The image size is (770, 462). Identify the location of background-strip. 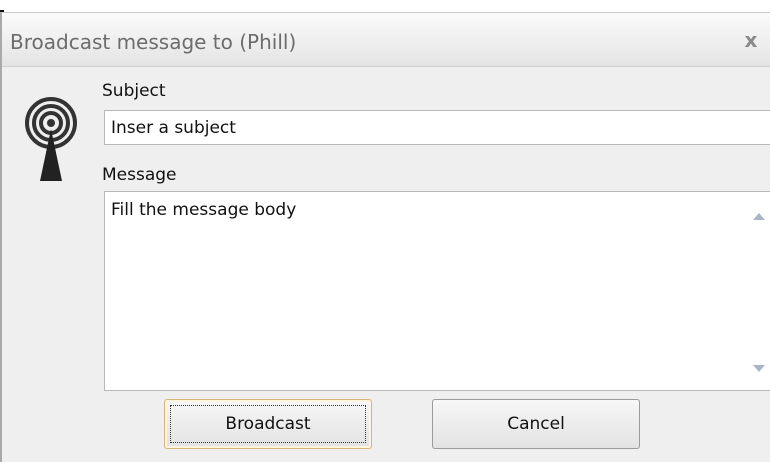
(385, 8).